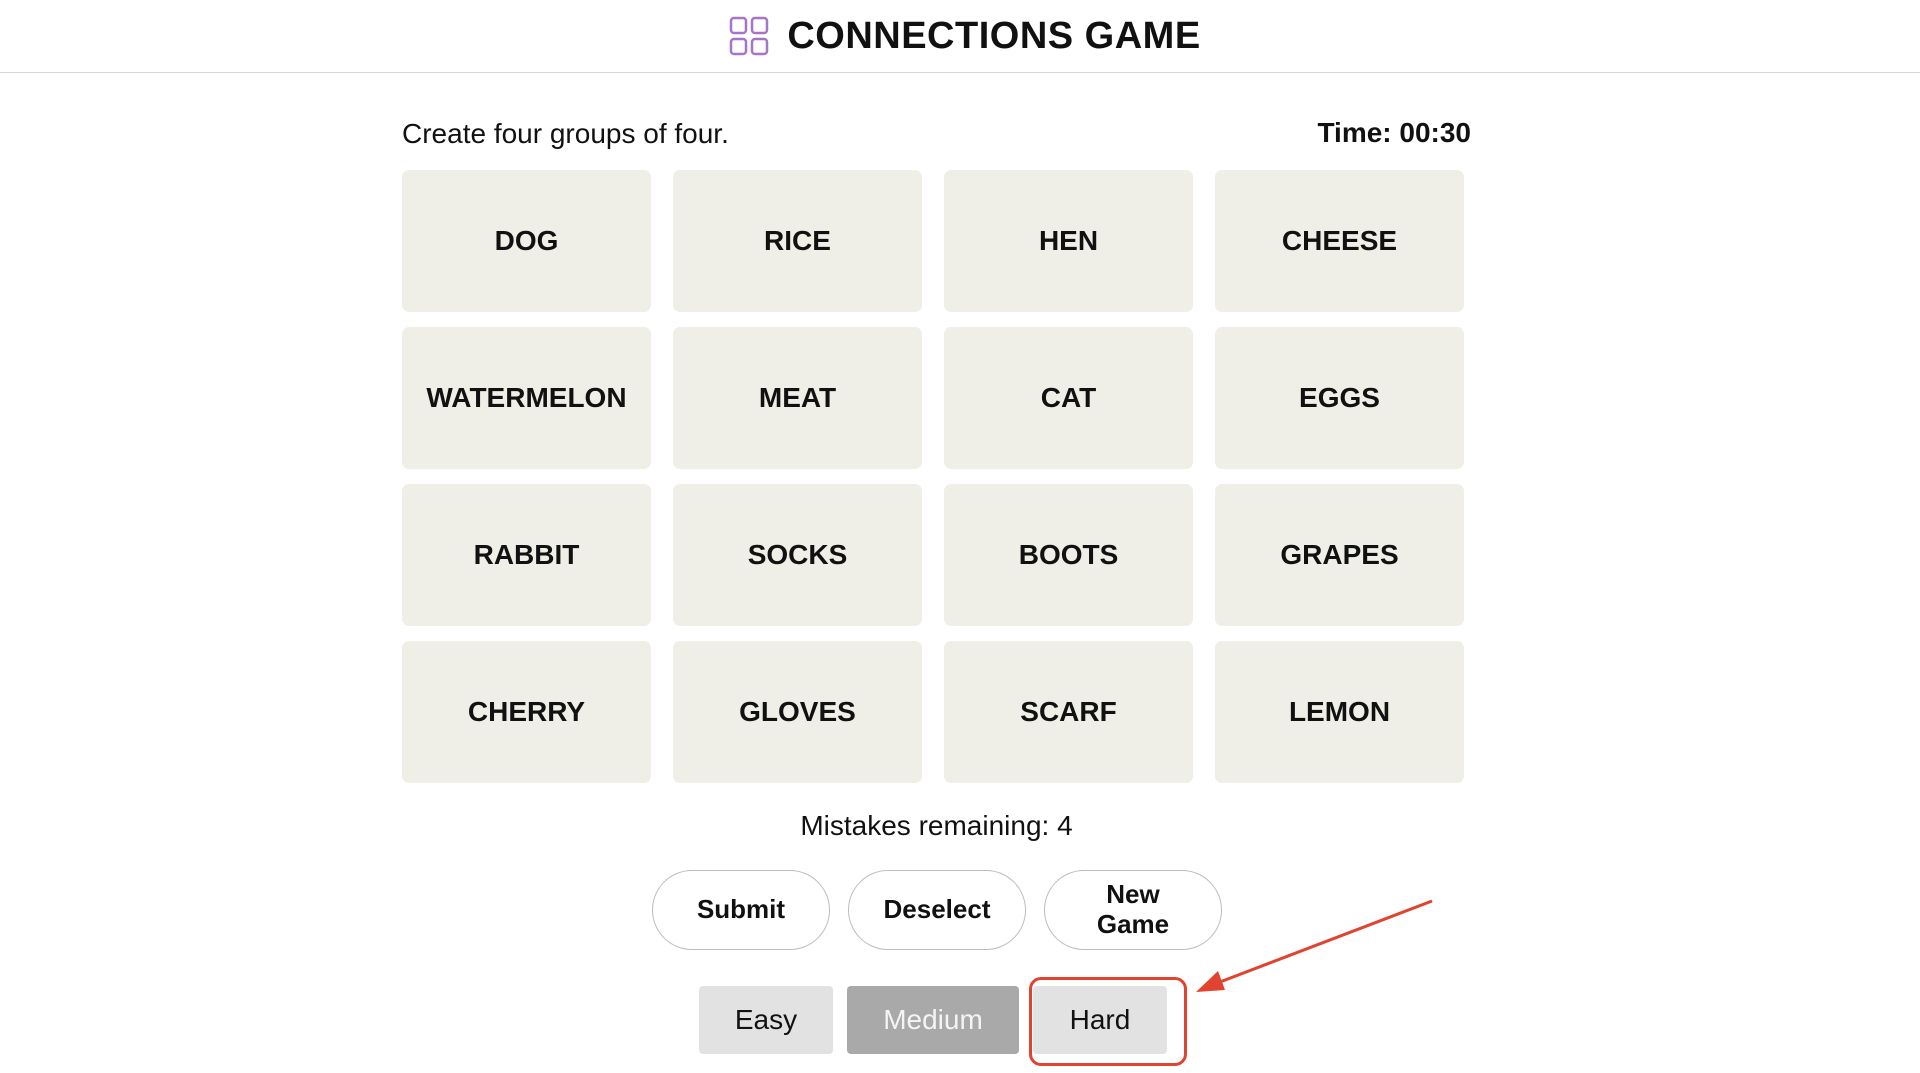 This screenshot has width=1920, height=1073. Describe the element at coordinates (797, 555) in the screenshot. I see `word-tile: SOCKS` at that location.